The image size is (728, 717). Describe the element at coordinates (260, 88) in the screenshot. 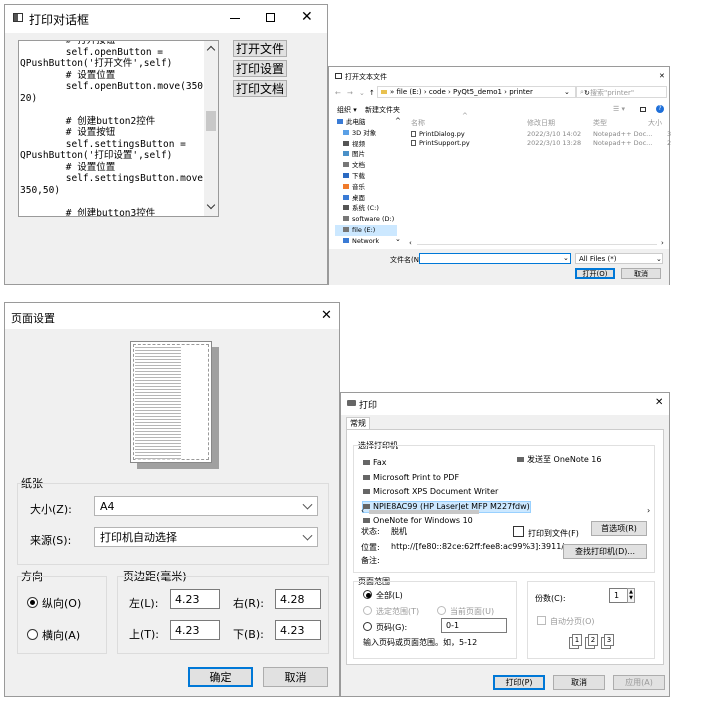

I see `print-document-button: 打印文档` at that location.